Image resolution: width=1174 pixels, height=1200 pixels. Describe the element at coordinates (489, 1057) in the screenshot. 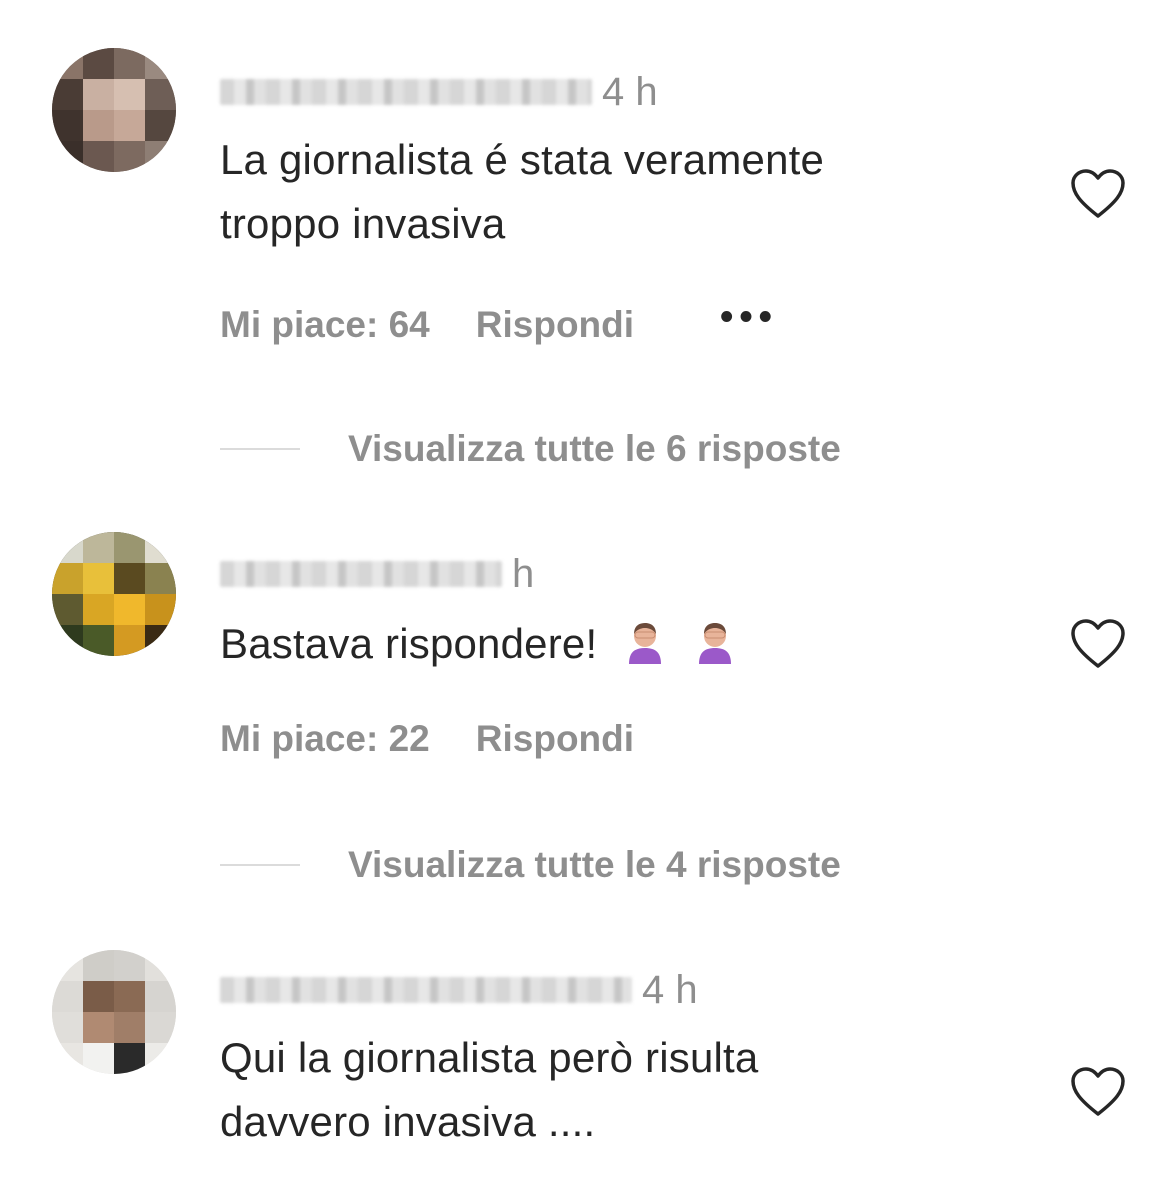

I see `comment-text-line: Qui la giornalista però risulta` at that location.